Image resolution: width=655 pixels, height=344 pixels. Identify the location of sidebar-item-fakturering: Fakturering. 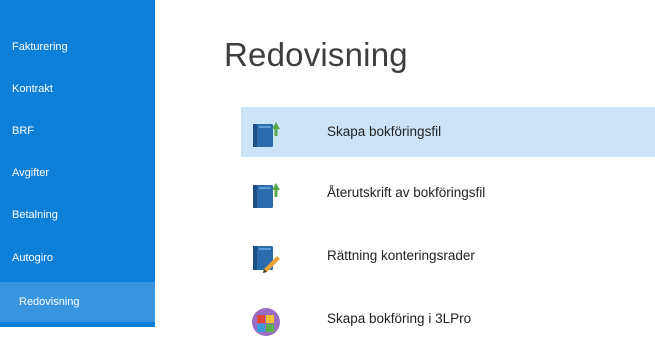
(77, 47).